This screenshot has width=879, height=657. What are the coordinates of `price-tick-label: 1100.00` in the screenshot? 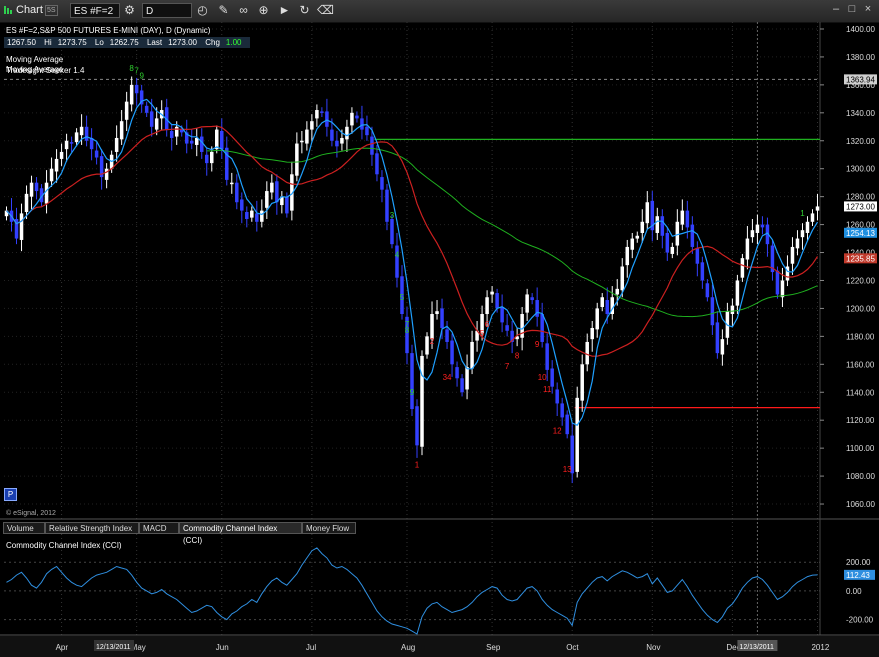 It's located at (860, 448).